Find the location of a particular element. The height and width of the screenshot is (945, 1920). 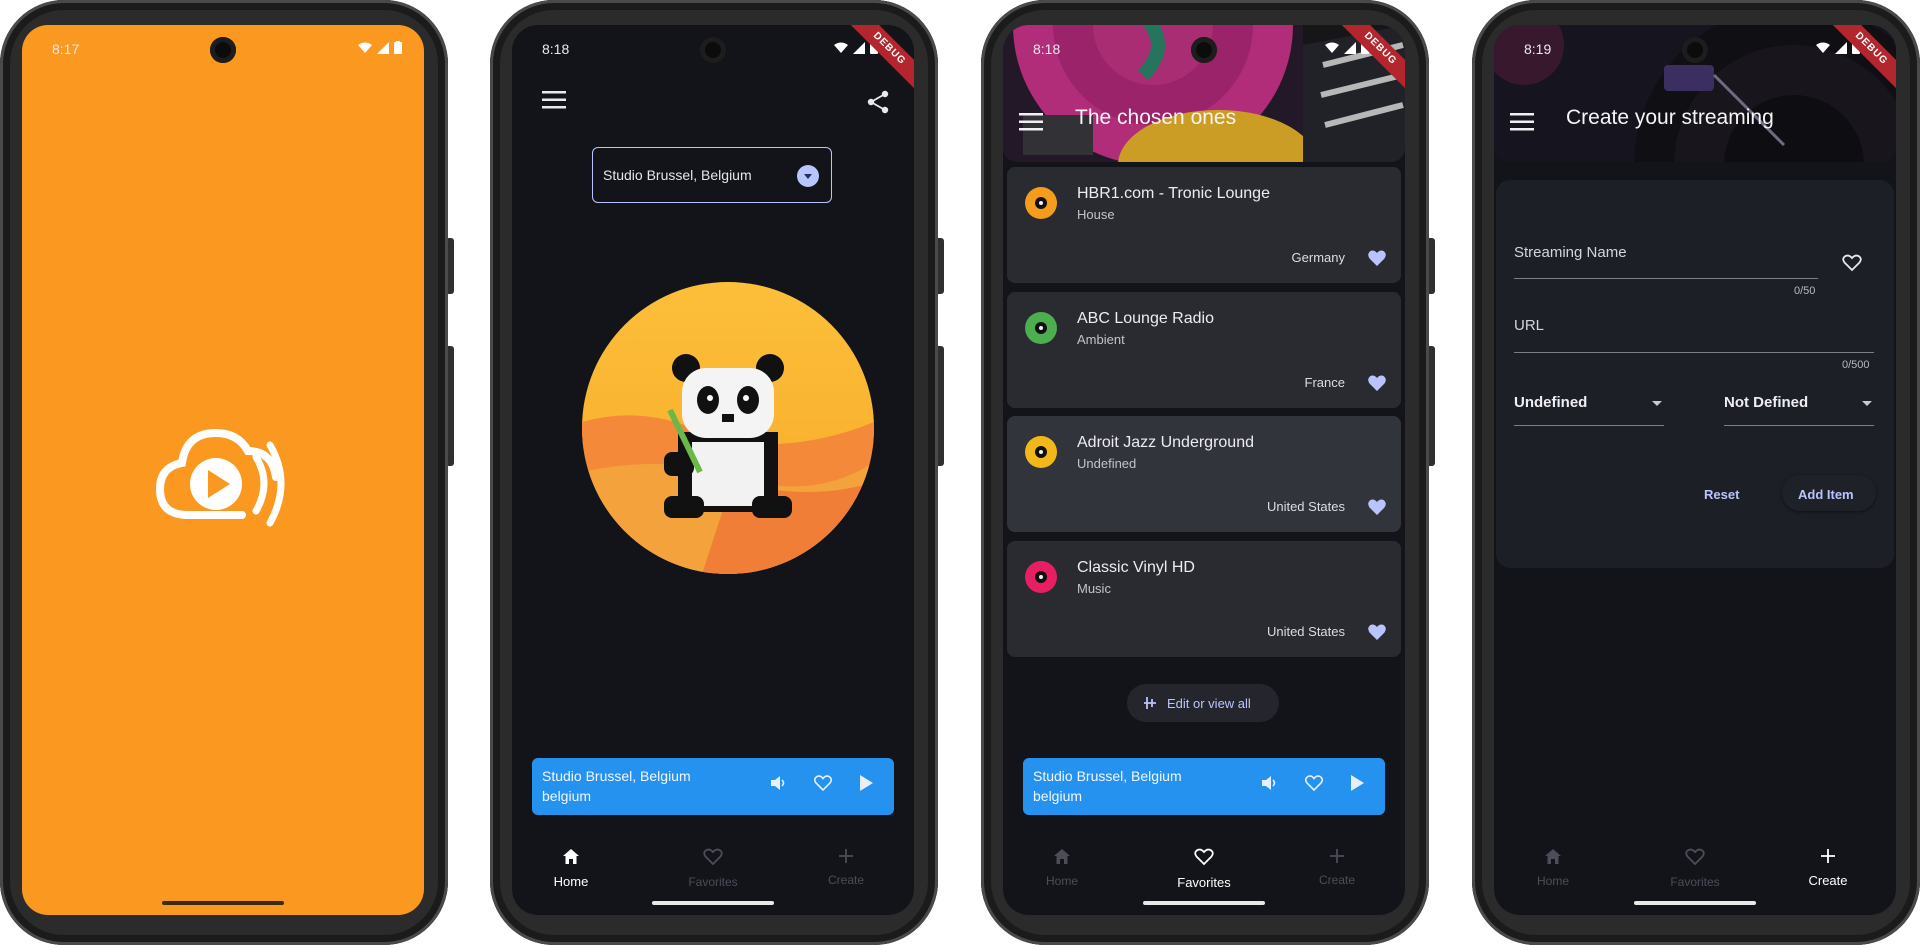

share-icon is located at coordinates (878, 102).